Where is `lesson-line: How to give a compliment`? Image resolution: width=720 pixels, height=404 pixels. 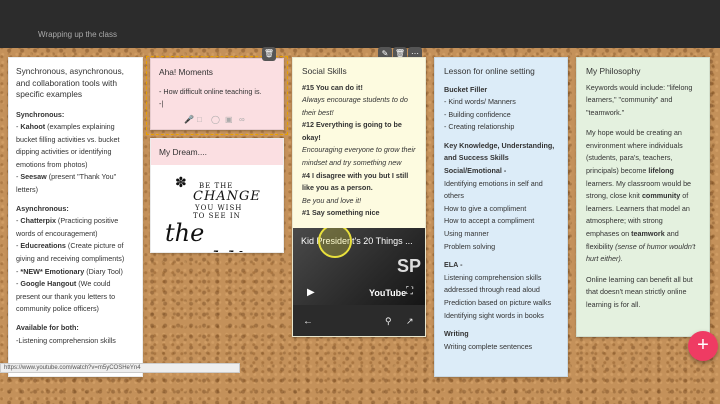
lesson-line: How to give a compliment is located at coordinates (485, 208).